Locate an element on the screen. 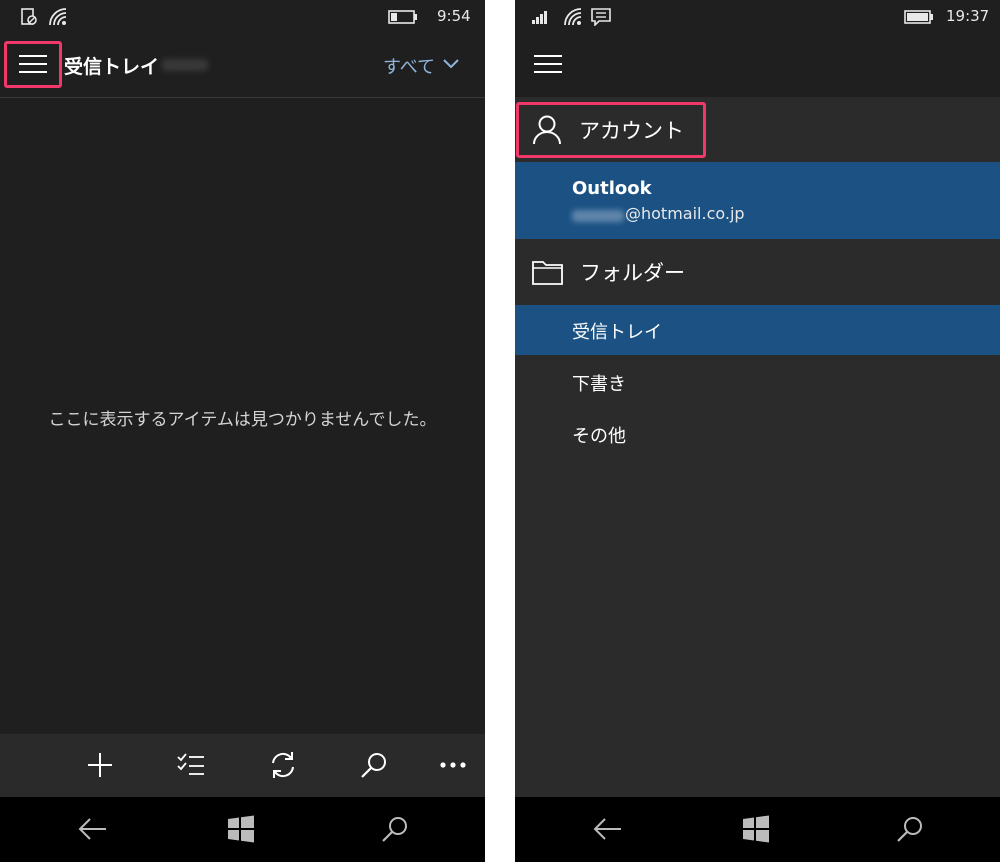 The height and width of the screenshot is (862, 1000). redacted-account is located at coordinates (185, 65).